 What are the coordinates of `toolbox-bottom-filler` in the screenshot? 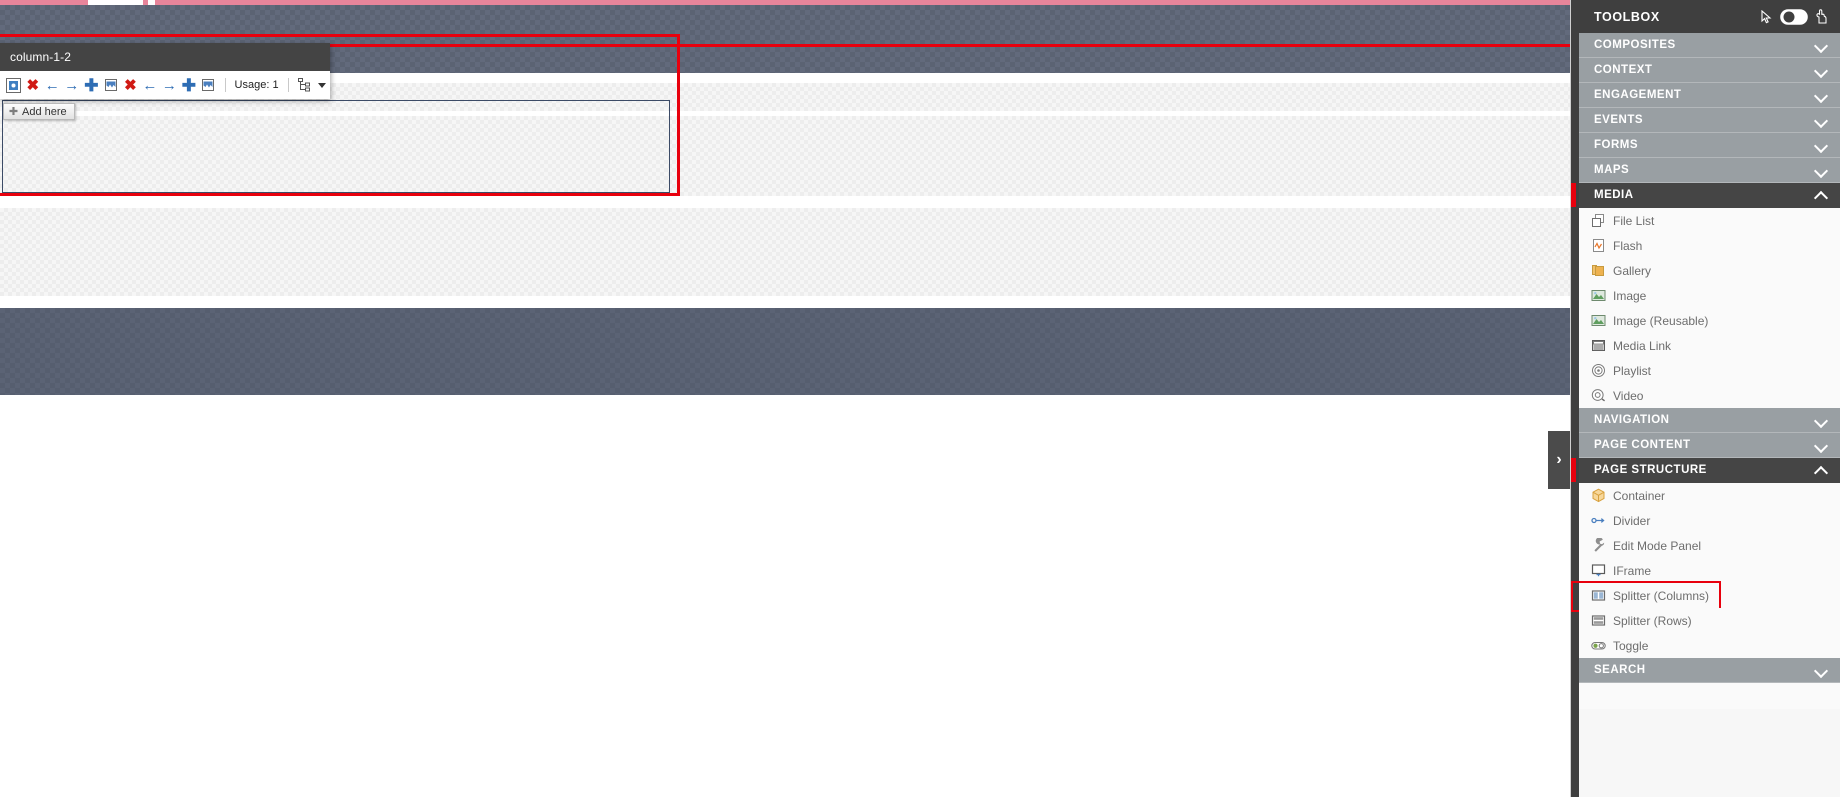 It's located at (1709, 696).